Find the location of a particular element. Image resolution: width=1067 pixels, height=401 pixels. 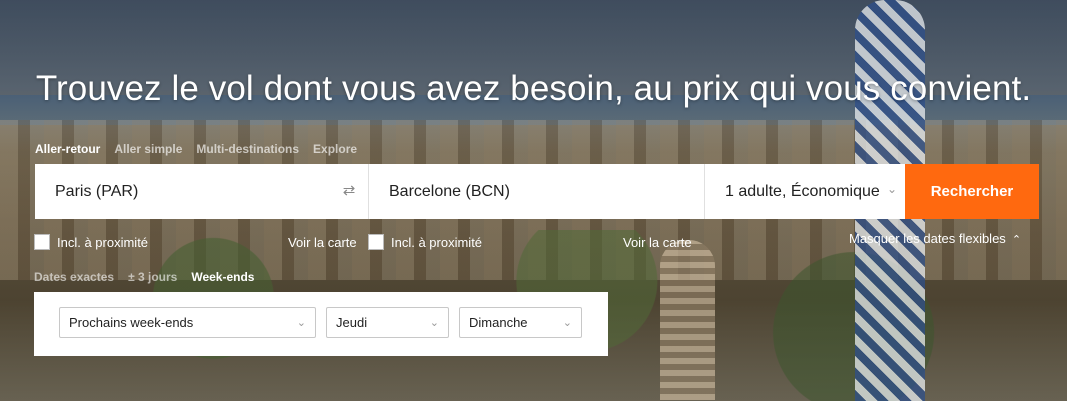

tab-weekends: Week-ends is located at coordinates (222, 277).